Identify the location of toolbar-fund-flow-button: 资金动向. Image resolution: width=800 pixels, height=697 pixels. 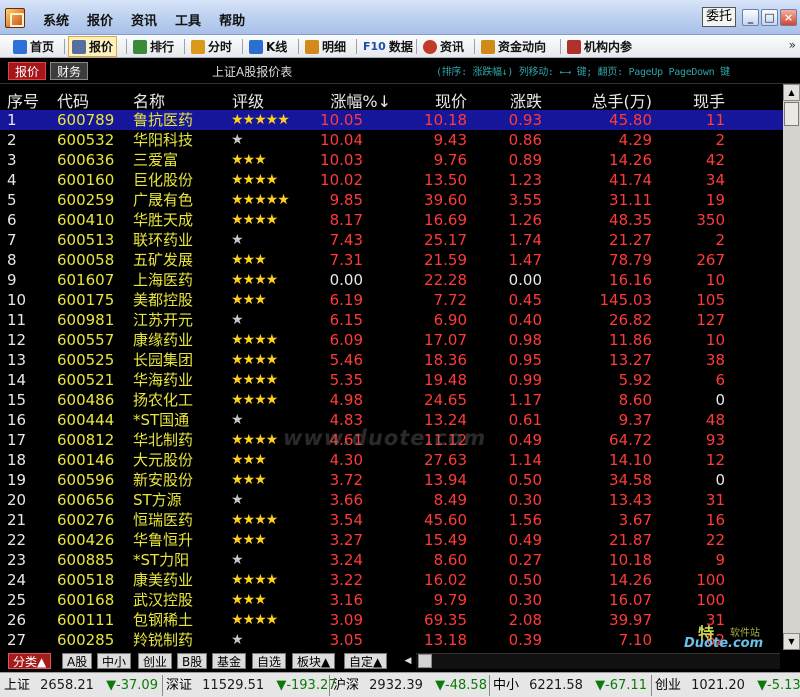
(513, 46).